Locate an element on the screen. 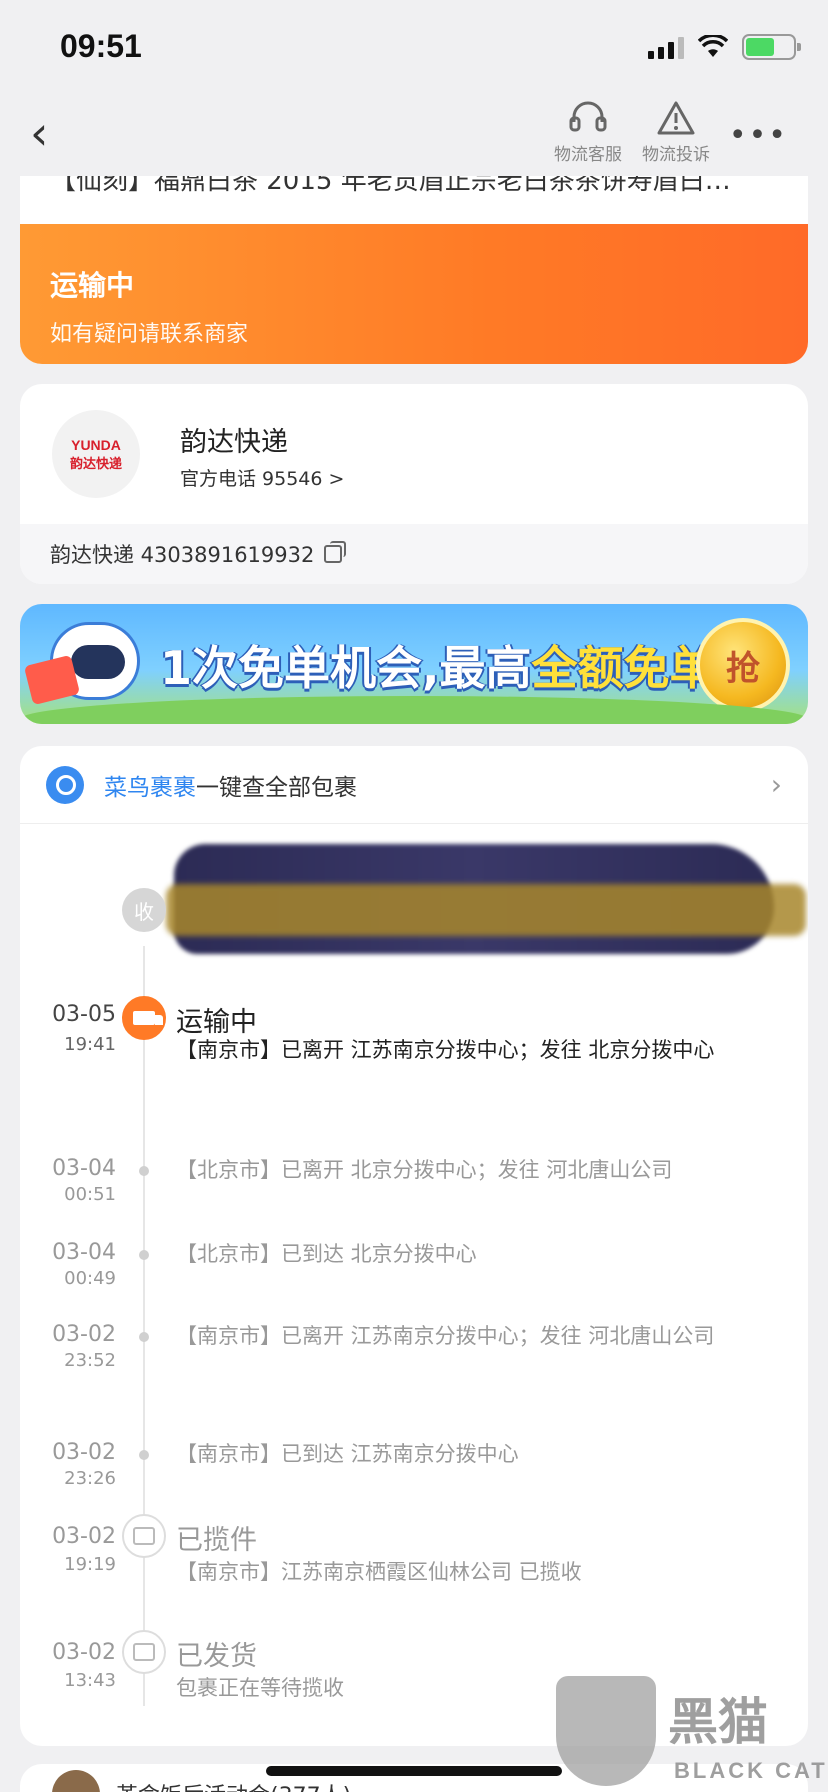 Image resolution: width=828 pixels, height=1792 pixels. truck-icon is located at coordinates (144, 1018).